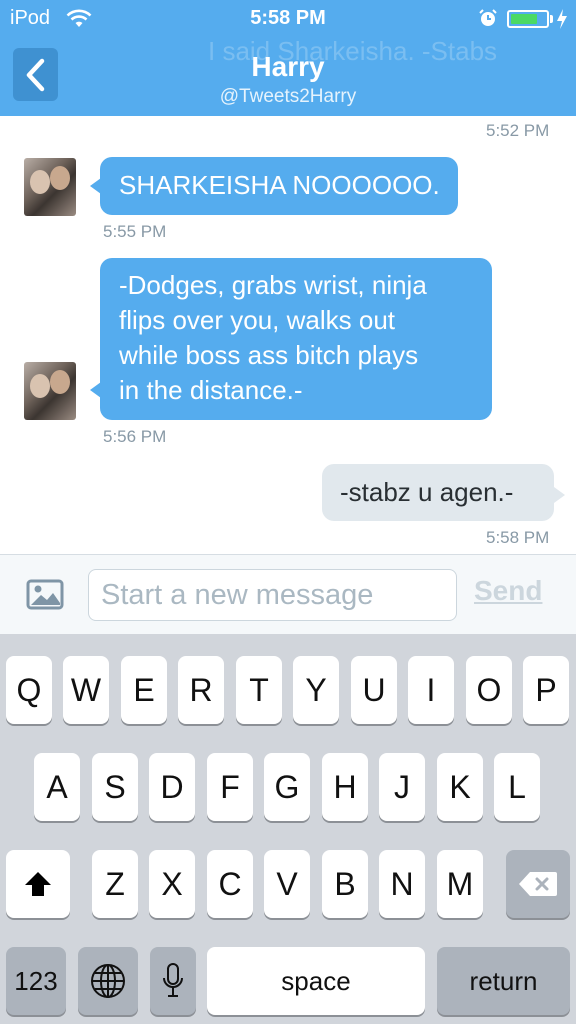  I want to click on key-u: U, so click(374, 690).